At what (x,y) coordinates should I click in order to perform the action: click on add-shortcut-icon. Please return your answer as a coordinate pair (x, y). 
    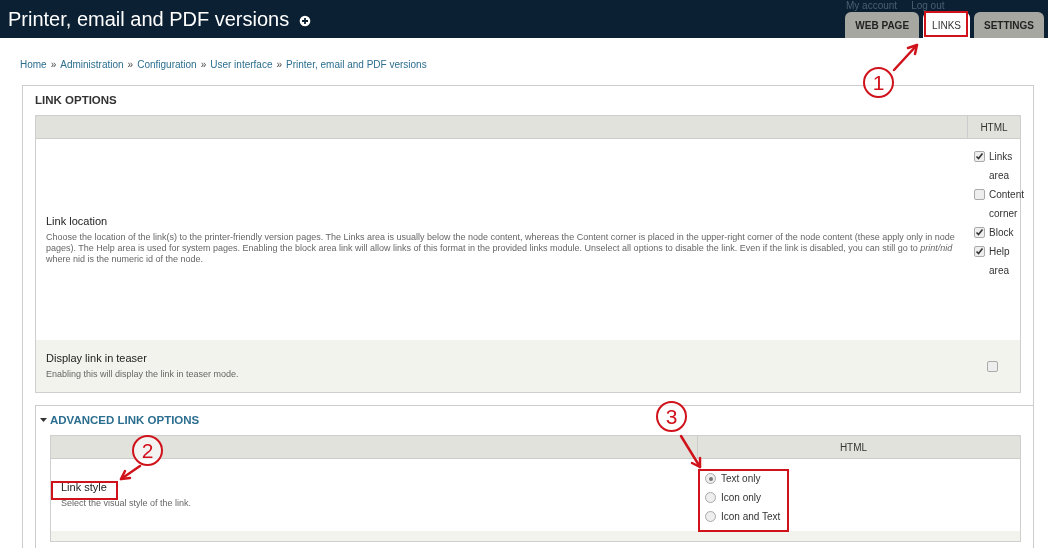
    Looking at the image, I should click on (305, 21).